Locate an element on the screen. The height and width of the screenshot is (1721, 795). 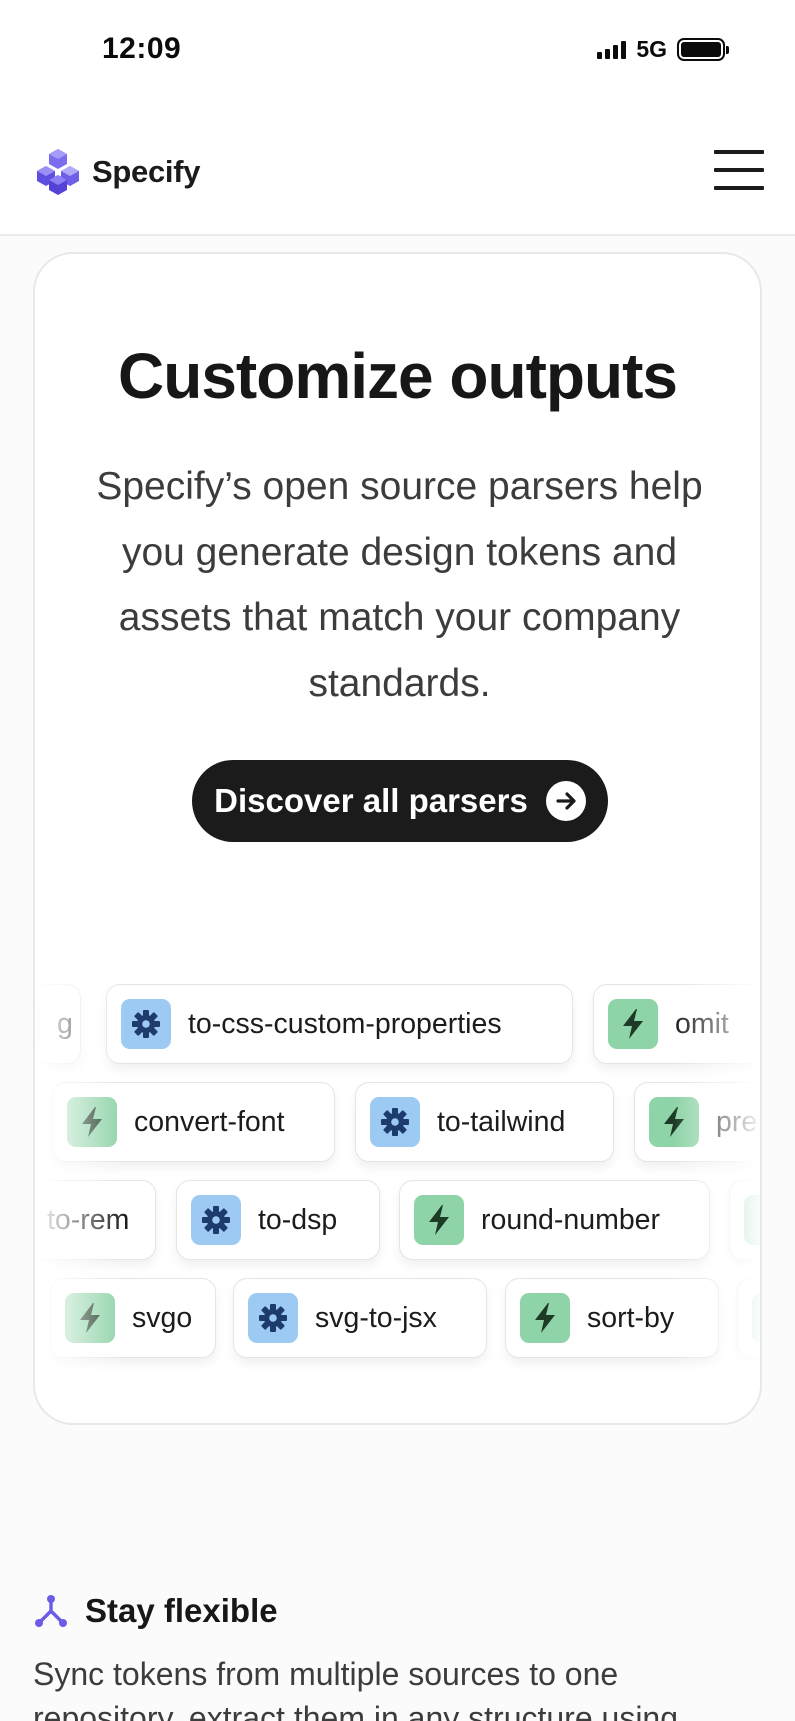
parser-chip-label: svgo is located at coordinates (162, 1317).